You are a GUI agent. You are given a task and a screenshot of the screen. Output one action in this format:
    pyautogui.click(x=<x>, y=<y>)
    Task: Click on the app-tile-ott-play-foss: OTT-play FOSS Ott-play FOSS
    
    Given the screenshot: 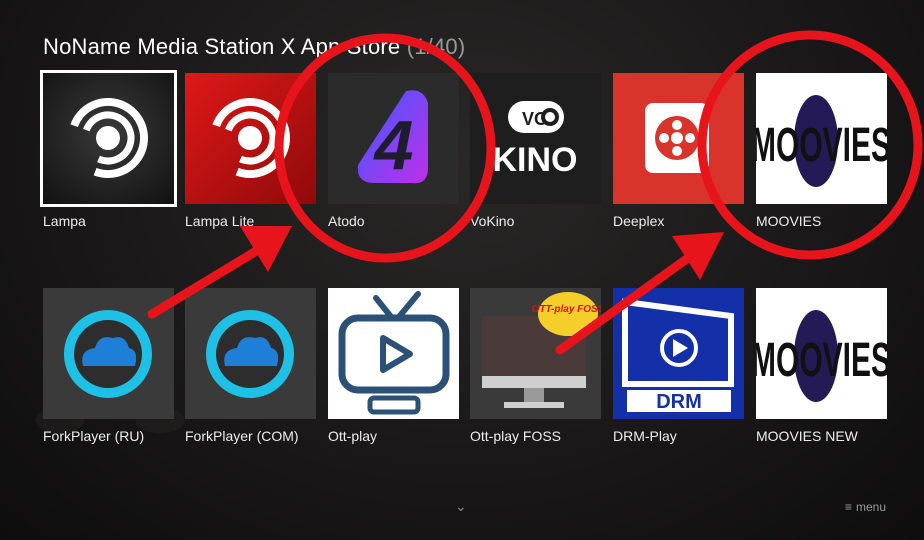 What is the action you would take?
    pyautogui.click(x=535, y=366)
    